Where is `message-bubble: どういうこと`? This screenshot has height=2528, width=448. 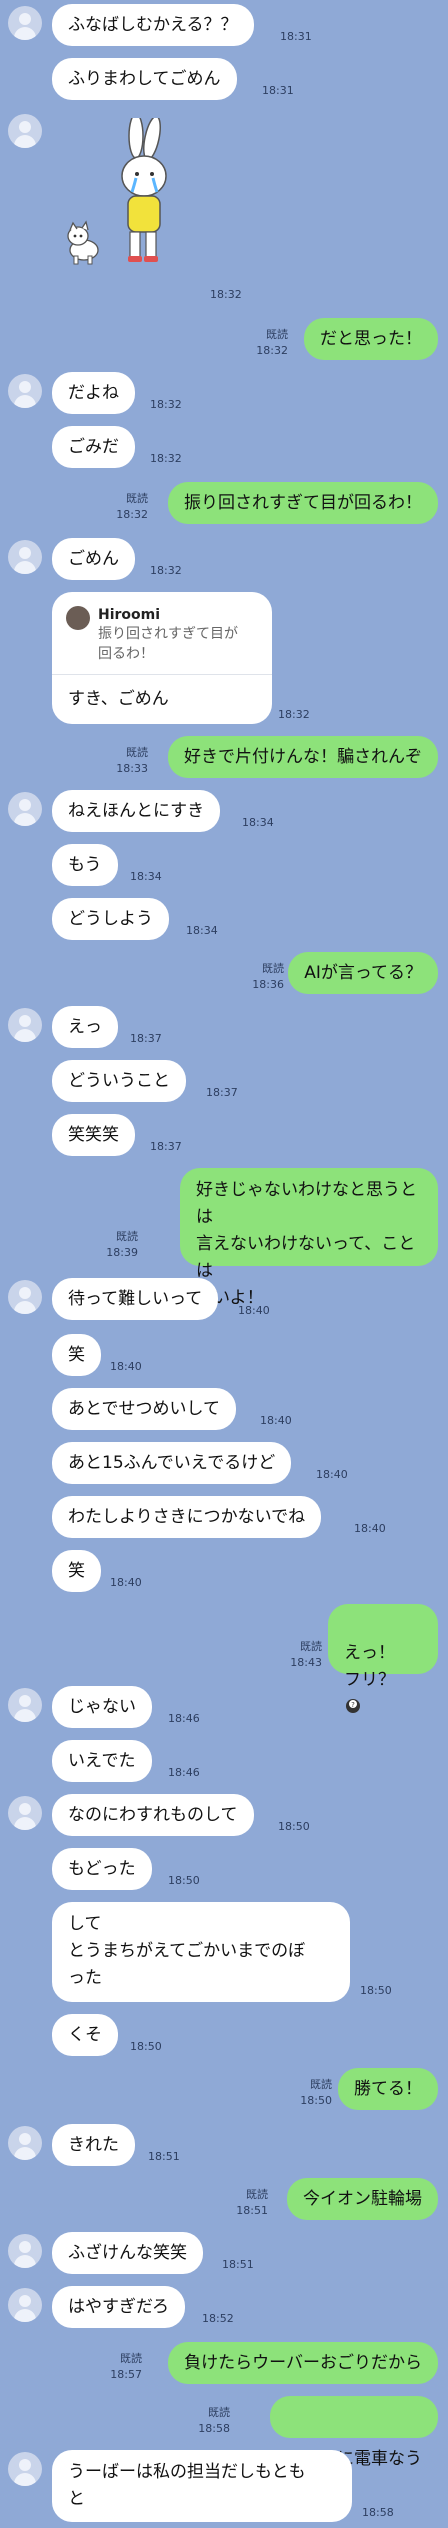 message-bubble: どういうこと is located at coordinates (119, 1081).